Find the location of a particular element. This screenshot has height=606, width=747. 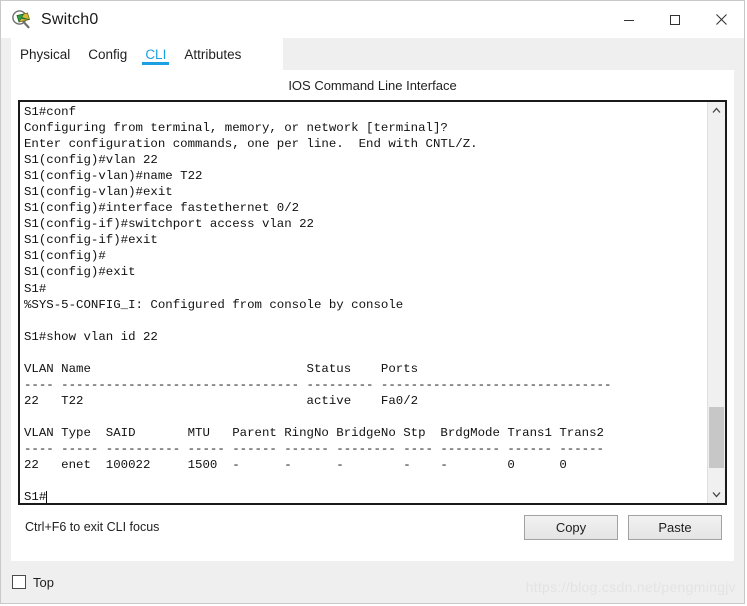

tab-strip: Physical Config CLI Attributes is located at coordinates (147, 54).